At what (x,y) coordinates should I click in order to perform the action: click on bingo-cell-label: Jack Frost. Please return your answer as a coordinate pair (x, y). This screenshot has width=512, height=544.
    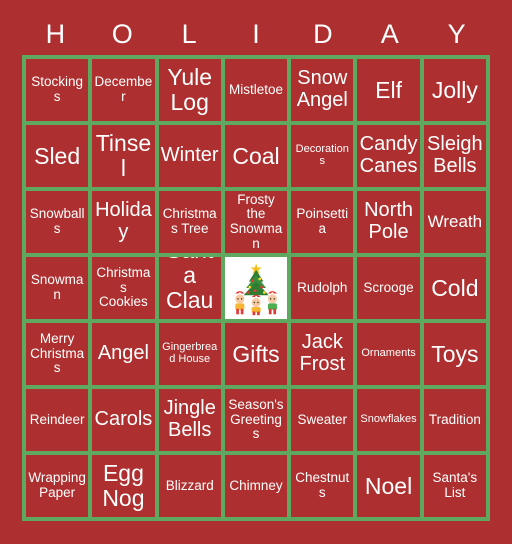
    Looking at the image, I should click on (322, 353).